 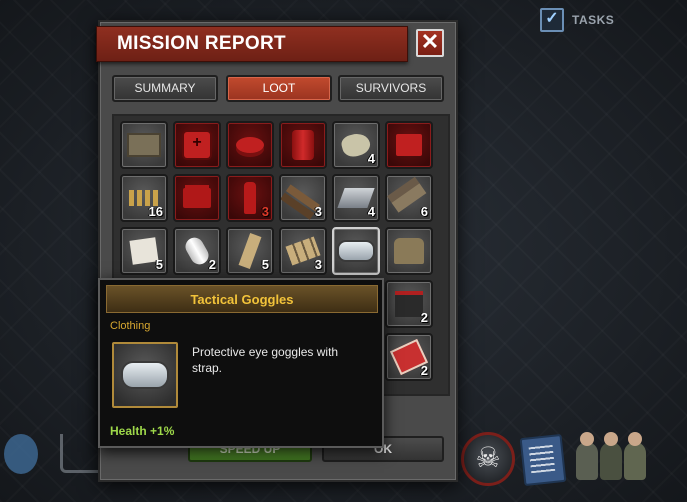 I want to click on map-globe-icon, so click(x=21, y=454).